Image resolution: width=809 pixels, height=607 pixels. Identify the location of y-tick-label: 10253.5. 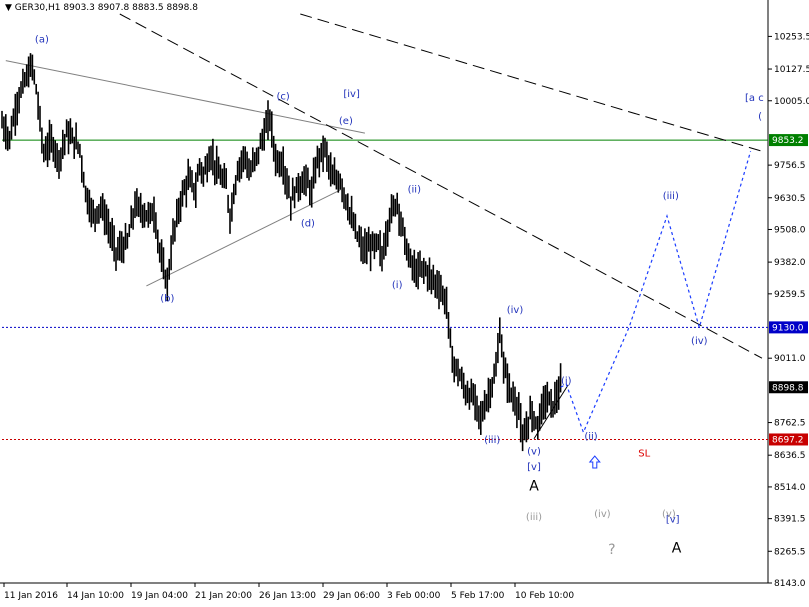
(791, 37).